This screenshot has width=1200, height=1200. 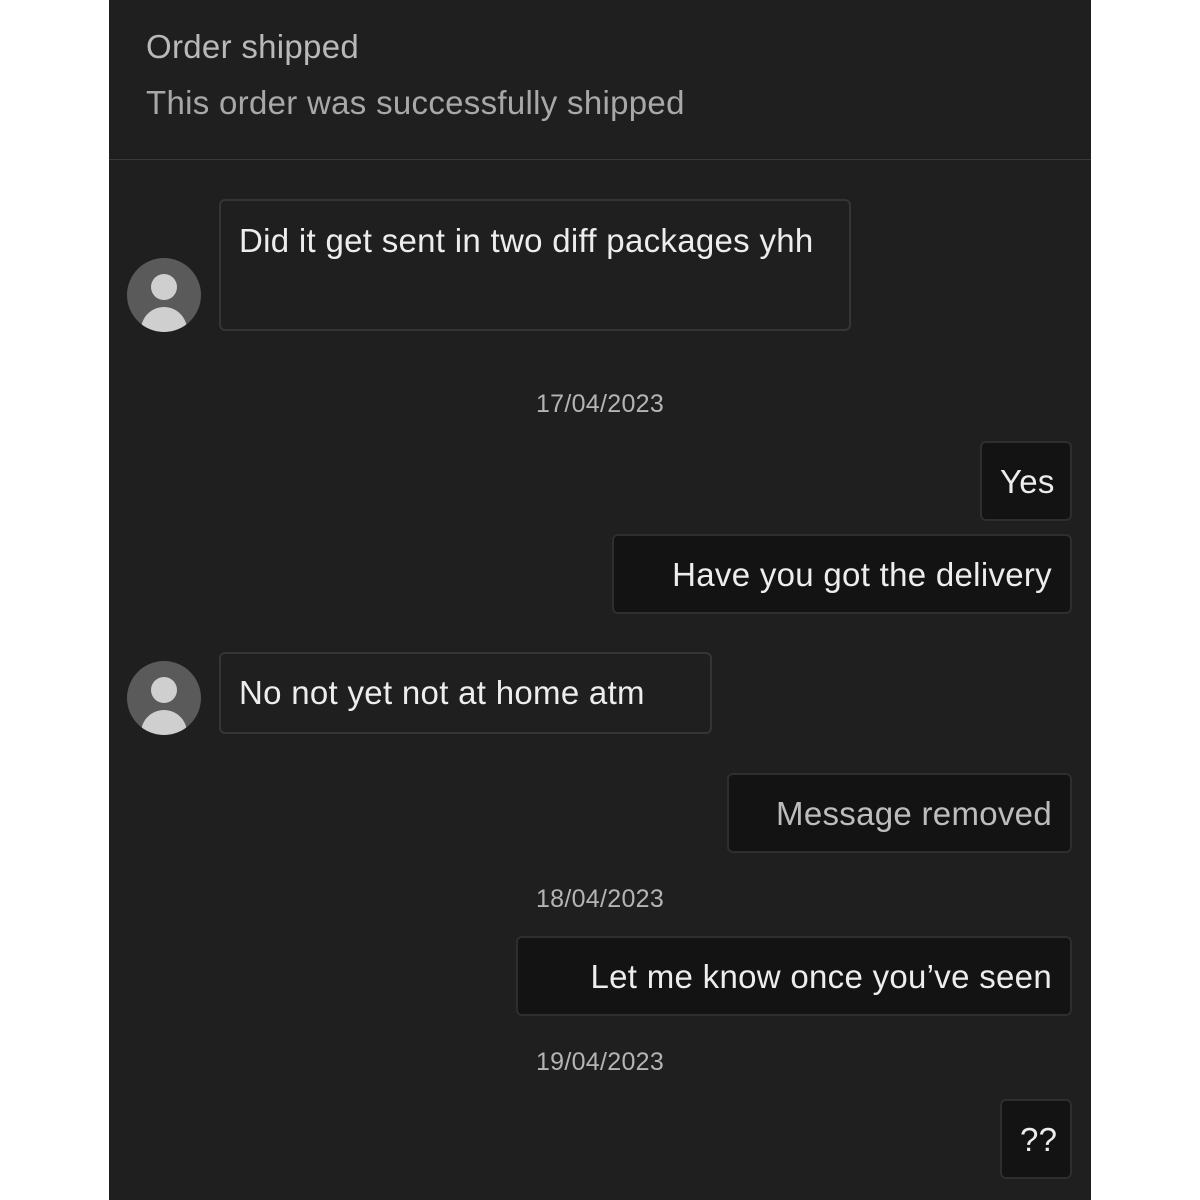 What do you see at coordinates (899, 813) in the screenshot?
I see `message-removed-bubble: Message removed` at bounding box center [899, 813].